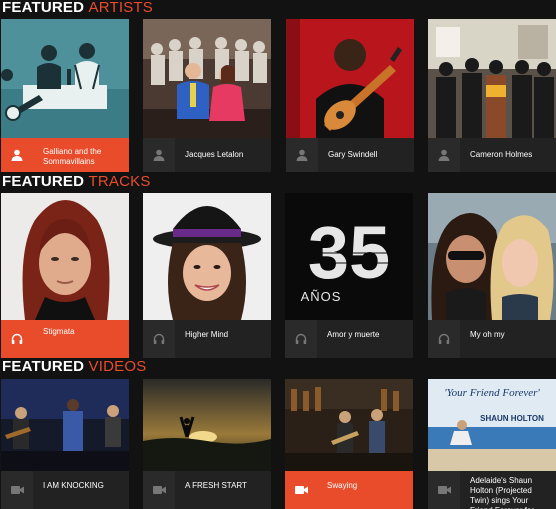 The image size is (556, 509). What do you see at coordinates (226, 486) in the screenshot?
I see `video-title: A FRESH START` at bounding box center [226, 486].